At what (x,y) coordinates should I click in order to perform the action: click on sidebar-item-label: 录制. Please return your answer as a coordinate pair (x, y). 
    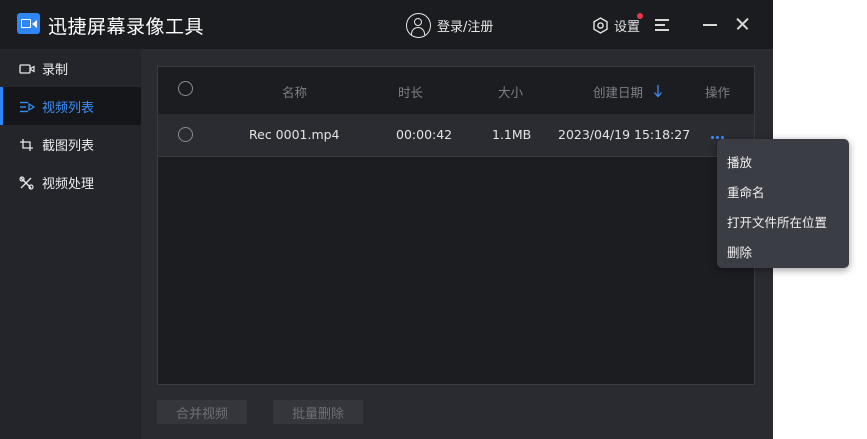
    Looking at the image, I should click on (55, 70).